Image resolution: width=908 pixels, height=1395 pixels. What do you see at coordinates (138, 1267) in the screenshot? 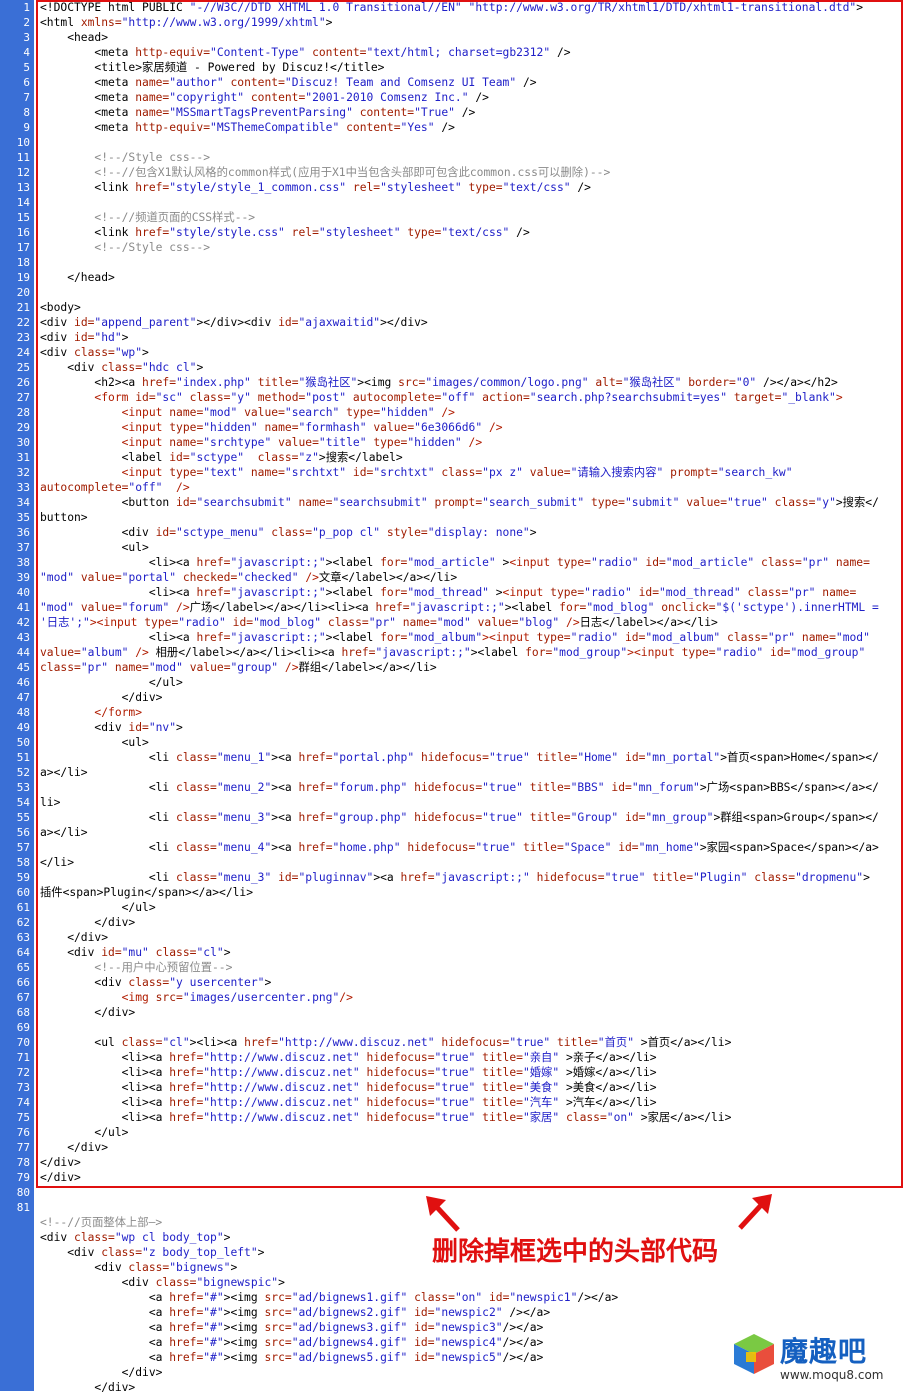
I see `code-line: <div class="bignews">` at bounding box center [138, 1267].